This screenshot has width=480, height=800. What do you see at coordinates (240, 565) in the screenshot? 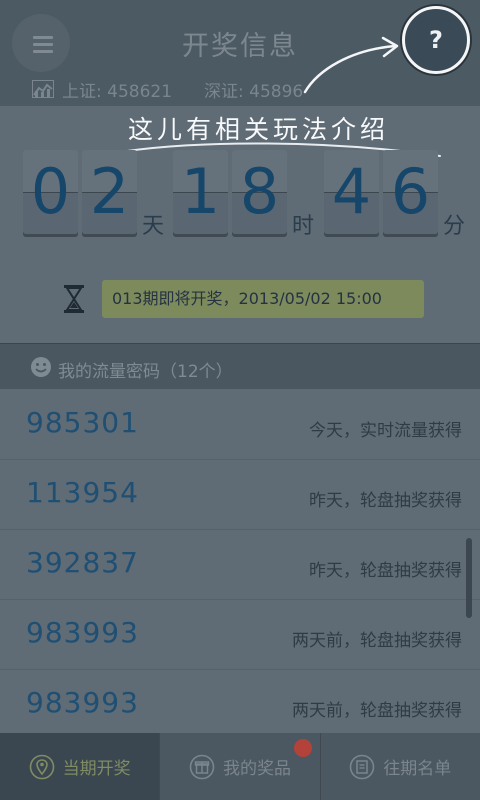
I see `list-item: 392837 昨天，轮盘抽奖获得` at bounding box center [240, 565].